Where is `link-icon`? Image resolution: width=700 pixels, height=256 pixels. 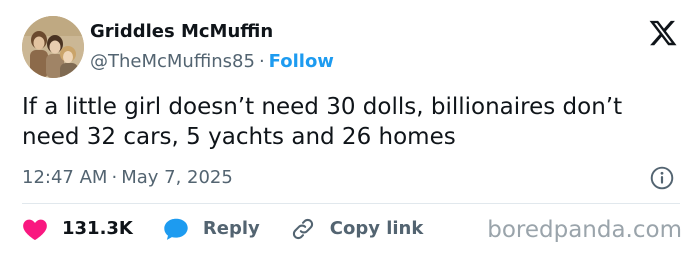 link-icon is located at coordinates (302, 229).